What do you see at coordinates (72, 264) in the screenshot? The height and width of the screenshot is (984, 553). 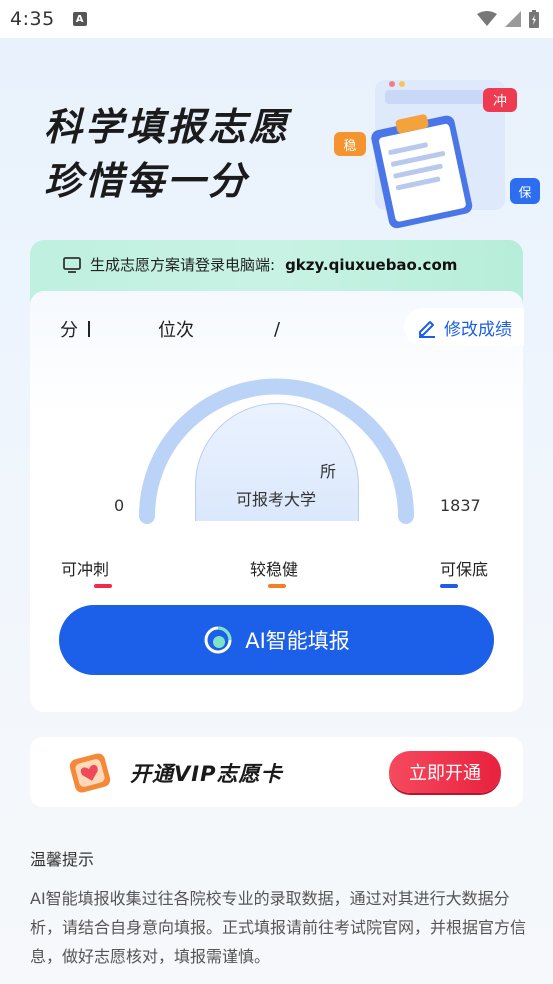 I see `monitor-icon` at bounding box center [72, 264].